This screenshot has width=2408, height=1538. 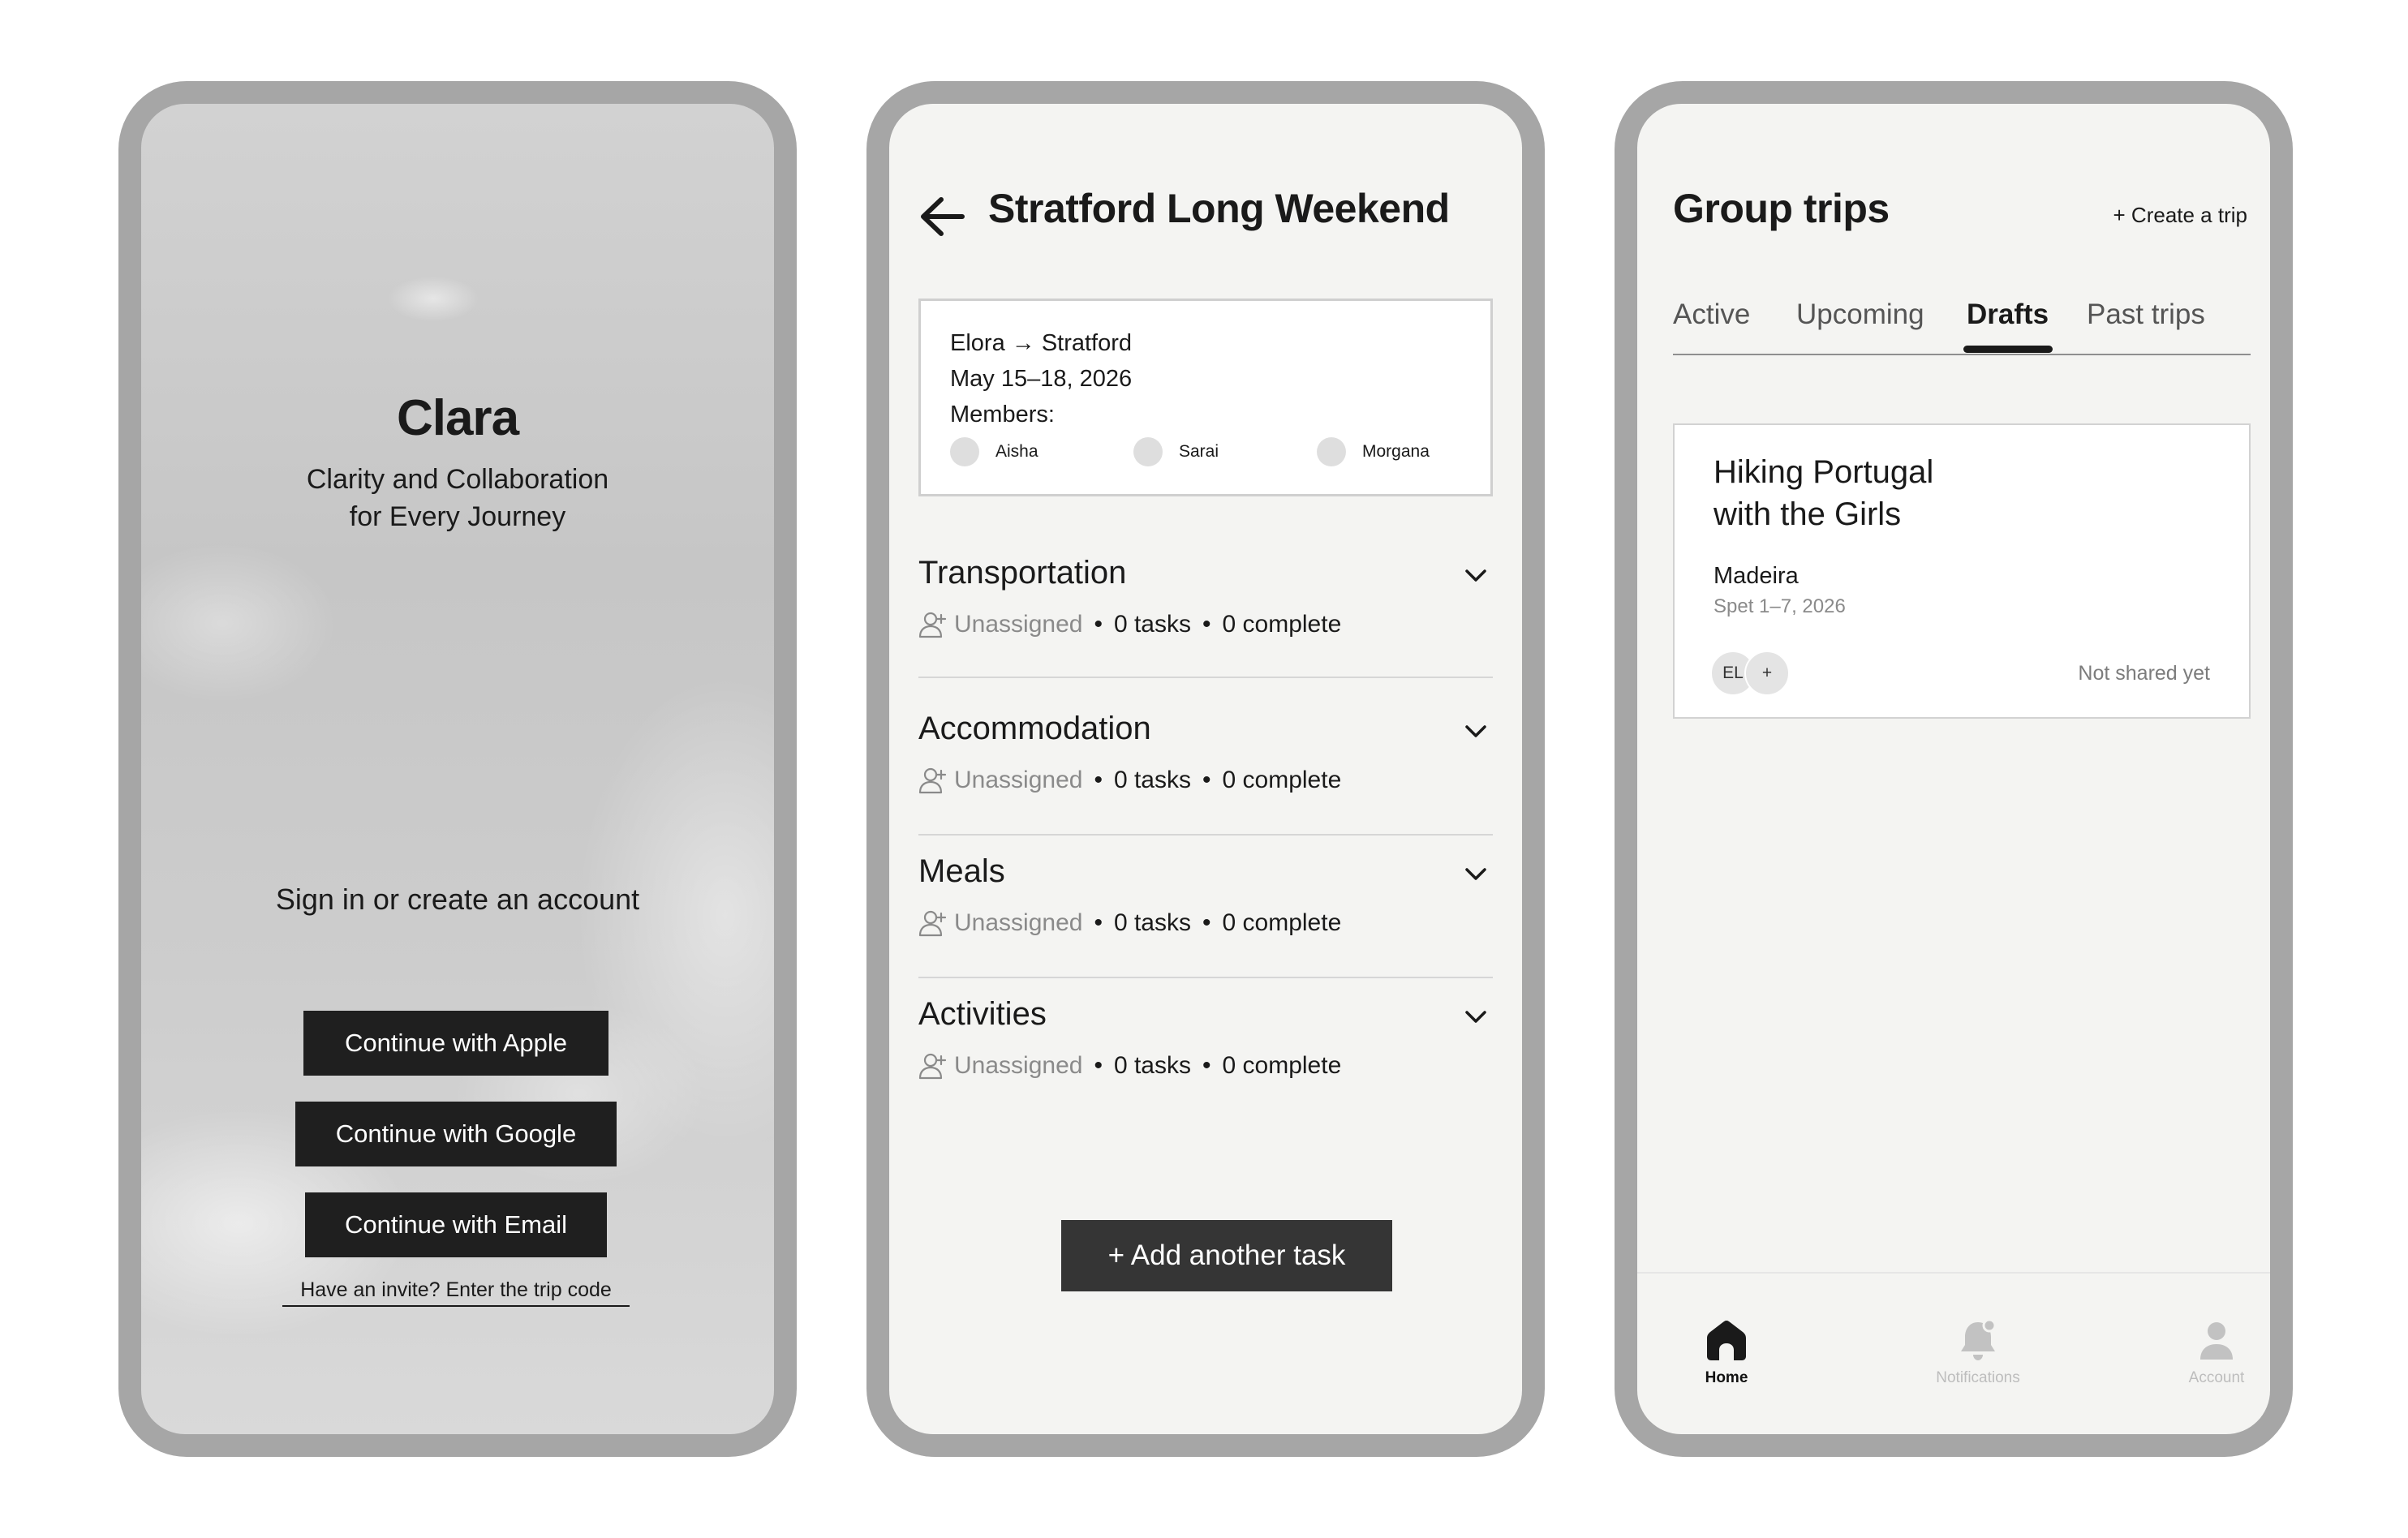 What do you see at coordinates (1979, 1339) in the screenshot?
I see `bell-icon` at bounding box center [1979, 1339].